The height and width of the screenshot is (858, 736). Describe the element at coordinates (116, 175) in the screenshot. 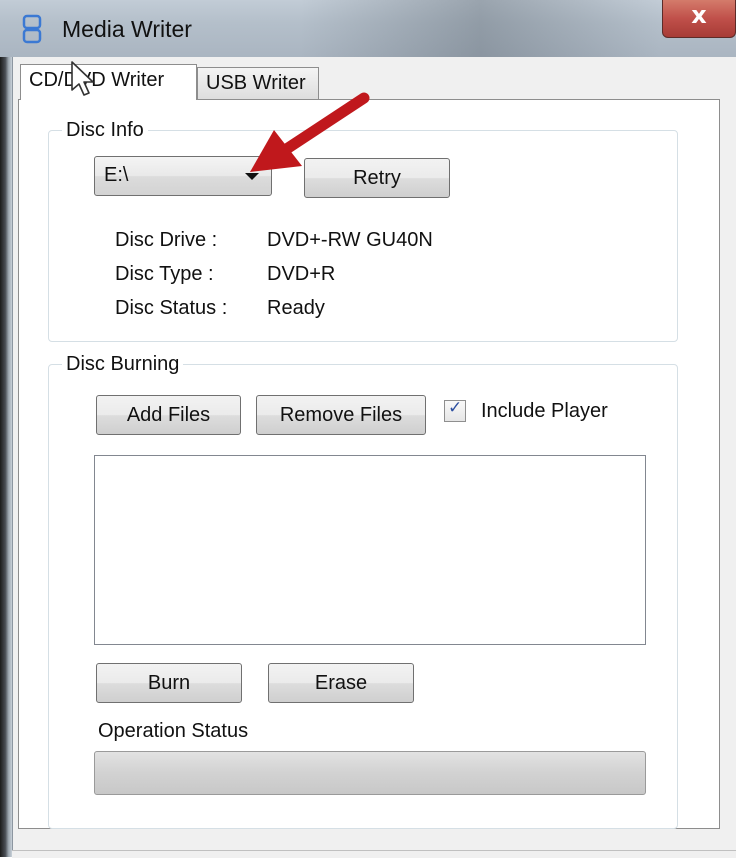

I see `drive-select-value: E:\` at that location.